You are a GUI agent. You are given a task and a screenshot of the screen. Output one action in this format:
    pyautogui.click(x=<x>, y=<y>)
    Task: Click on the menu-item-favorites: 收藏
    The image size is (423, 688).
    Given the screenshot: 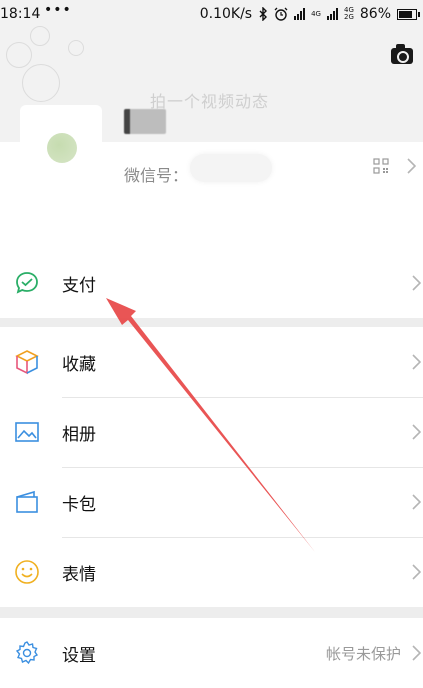 What is the action you would take?
    pyautogui.click(x=211, y=362)
    